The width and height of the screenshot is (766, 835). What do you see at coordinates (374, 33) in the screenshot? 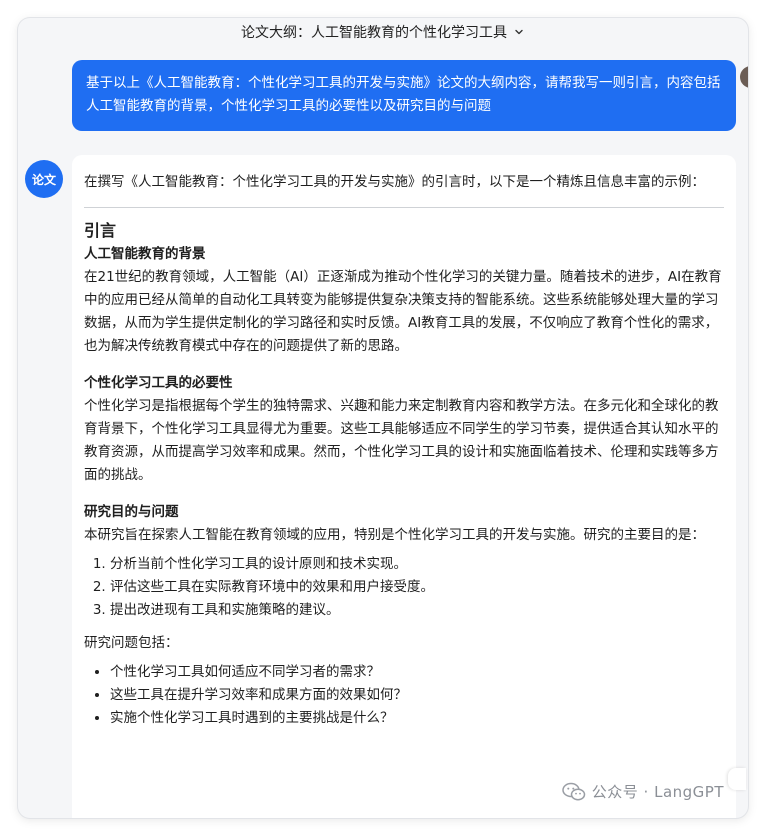
I see `conversation-title: 论文大纲：人工智能教育的个性化学习工具` at bounding box center [374, 33].